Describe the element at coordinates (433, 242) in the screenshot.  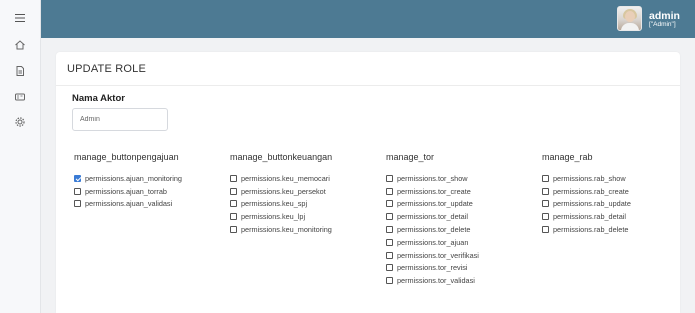
I see `permission-label: permissions.tor_ajuan` at that location.